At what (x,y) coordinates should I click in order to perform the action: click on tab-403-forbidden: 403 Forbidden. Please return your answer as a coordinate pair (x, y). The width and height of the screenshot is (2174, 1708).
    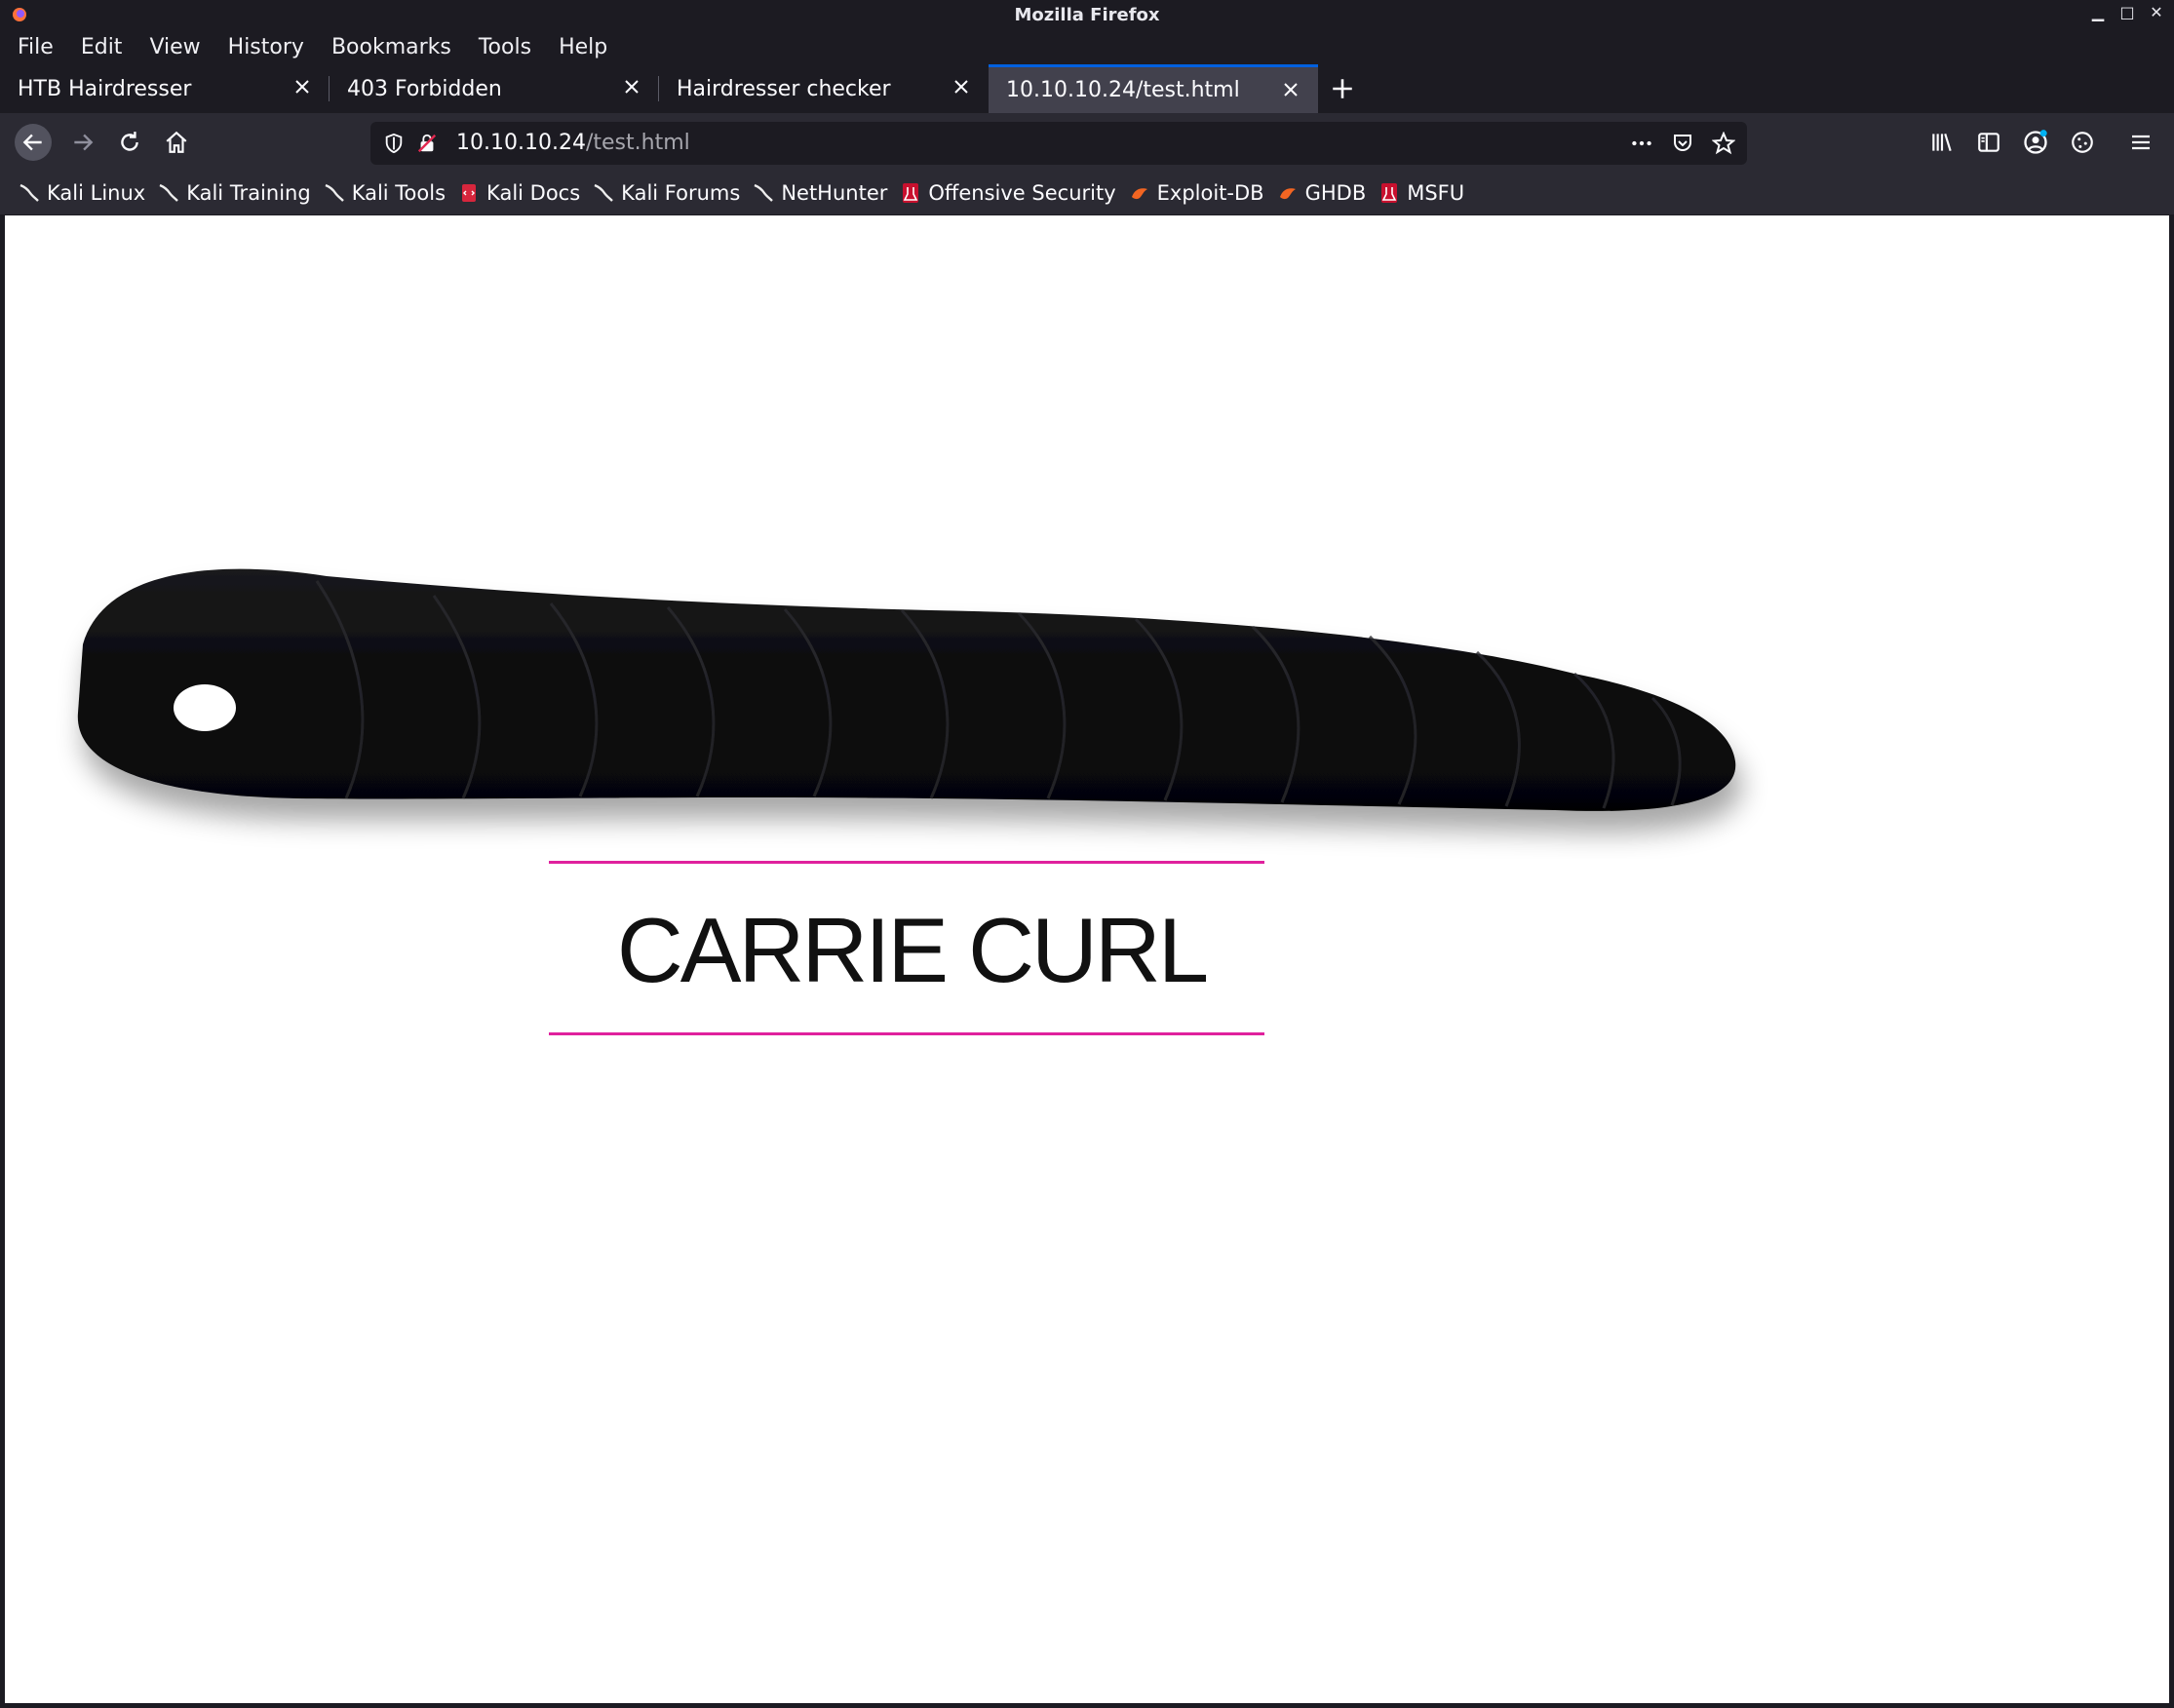
    Looking at the image, I should click on (495, 88).